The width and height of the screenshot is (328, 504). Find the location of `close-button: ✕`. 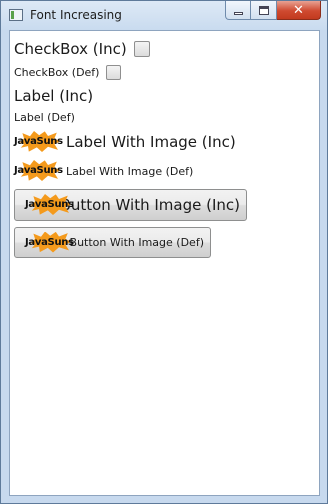

close-button: ✕ is located at coordinates (299, 10).